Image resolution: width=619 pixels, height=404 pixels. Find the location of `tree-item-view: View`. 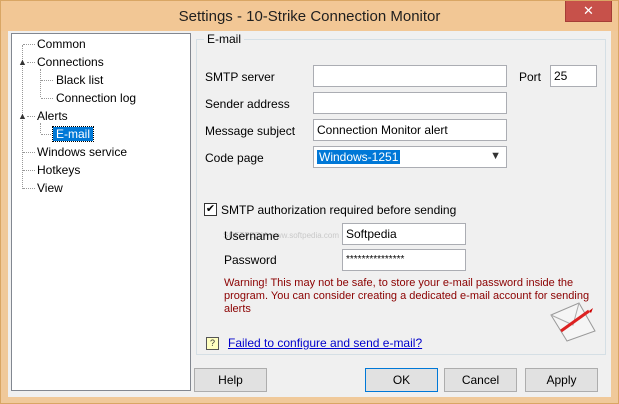

tree-item-view: View is located at coordinates (50, 188).